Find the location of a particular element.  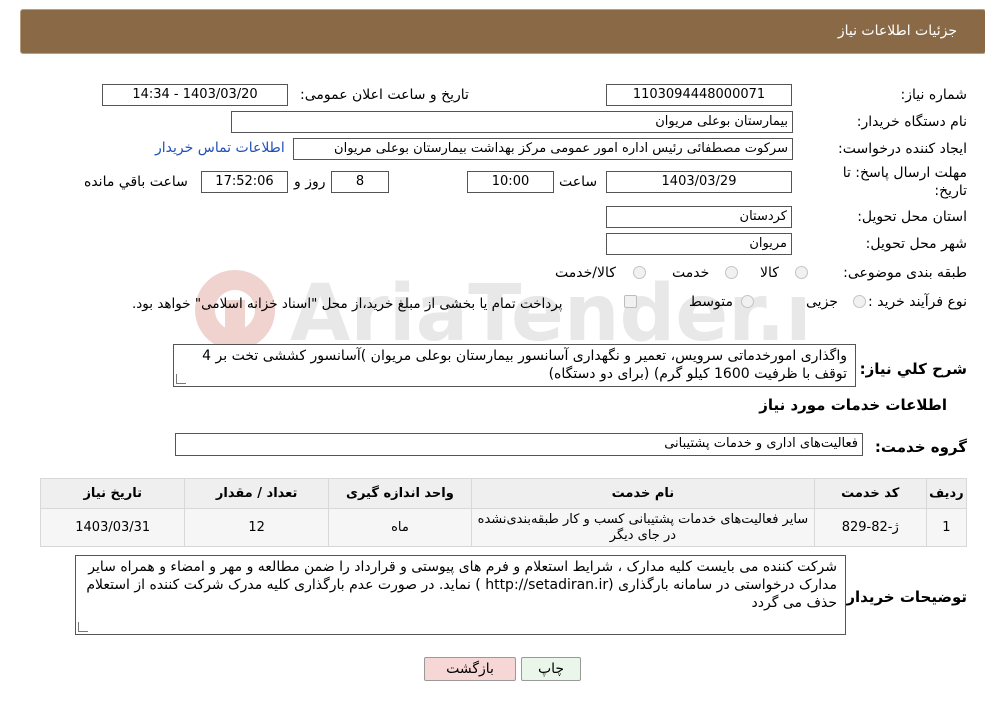

col-date: تاریخ نیاز is located at coordinates (112, 493).